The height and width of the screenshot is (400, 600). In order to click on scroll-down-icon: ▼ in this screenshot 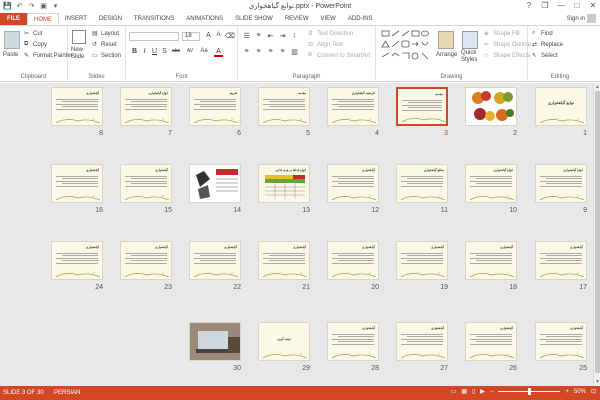, I will do `click(597, 382)`.